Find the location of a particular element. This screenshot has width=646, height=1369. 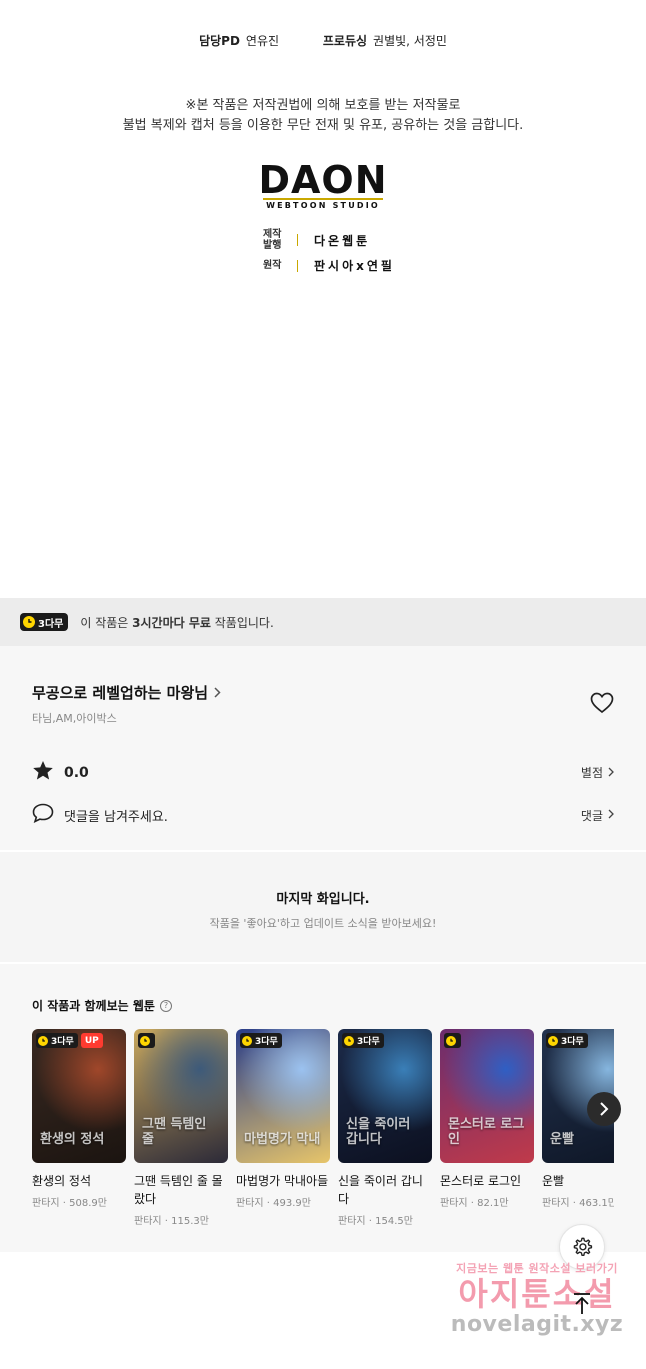

recommendation-thumbnail: 3다무 UP 환생의 정석 is located at coordinates (79, 1096).